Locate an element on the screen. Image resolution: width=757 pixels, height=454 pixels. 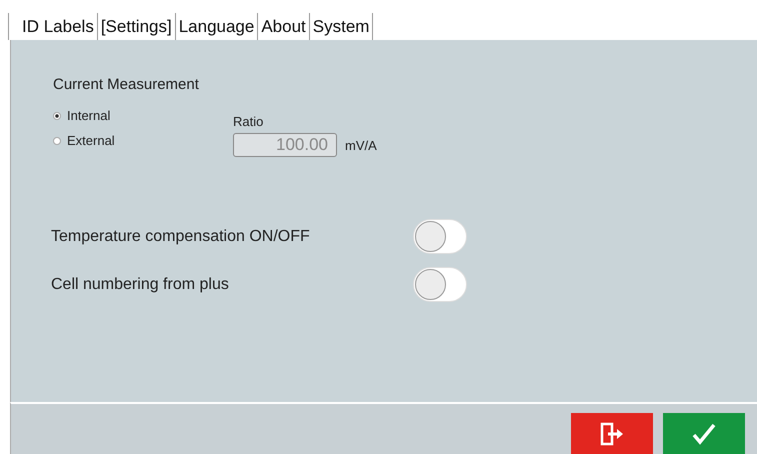
radio-label: External is located at coordinates (91, 140).